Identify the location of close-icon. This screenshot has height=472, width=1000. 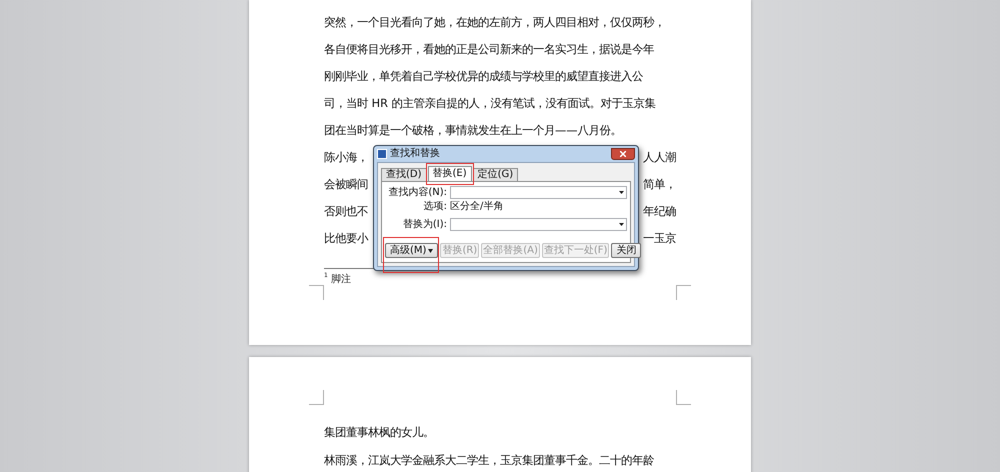
(623, 154).